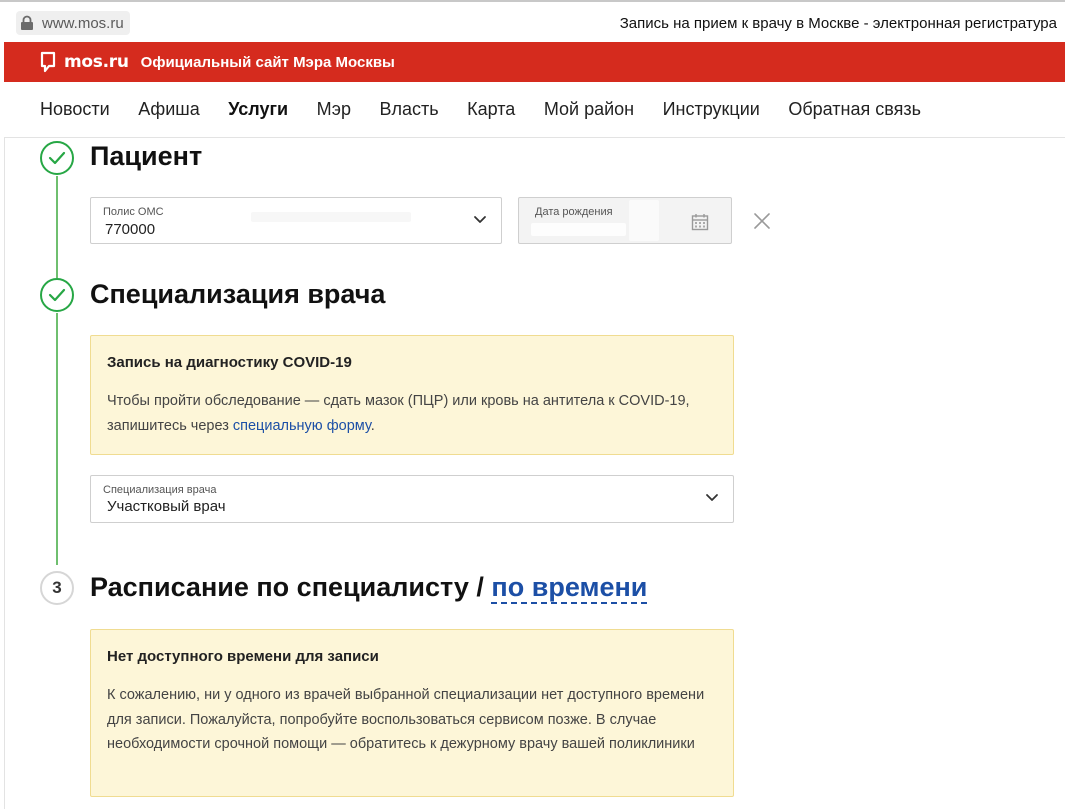  Describe the element at coordinates (574, 212) in the screenshot. I see `birthdate-label: Дата рождения` at that location.